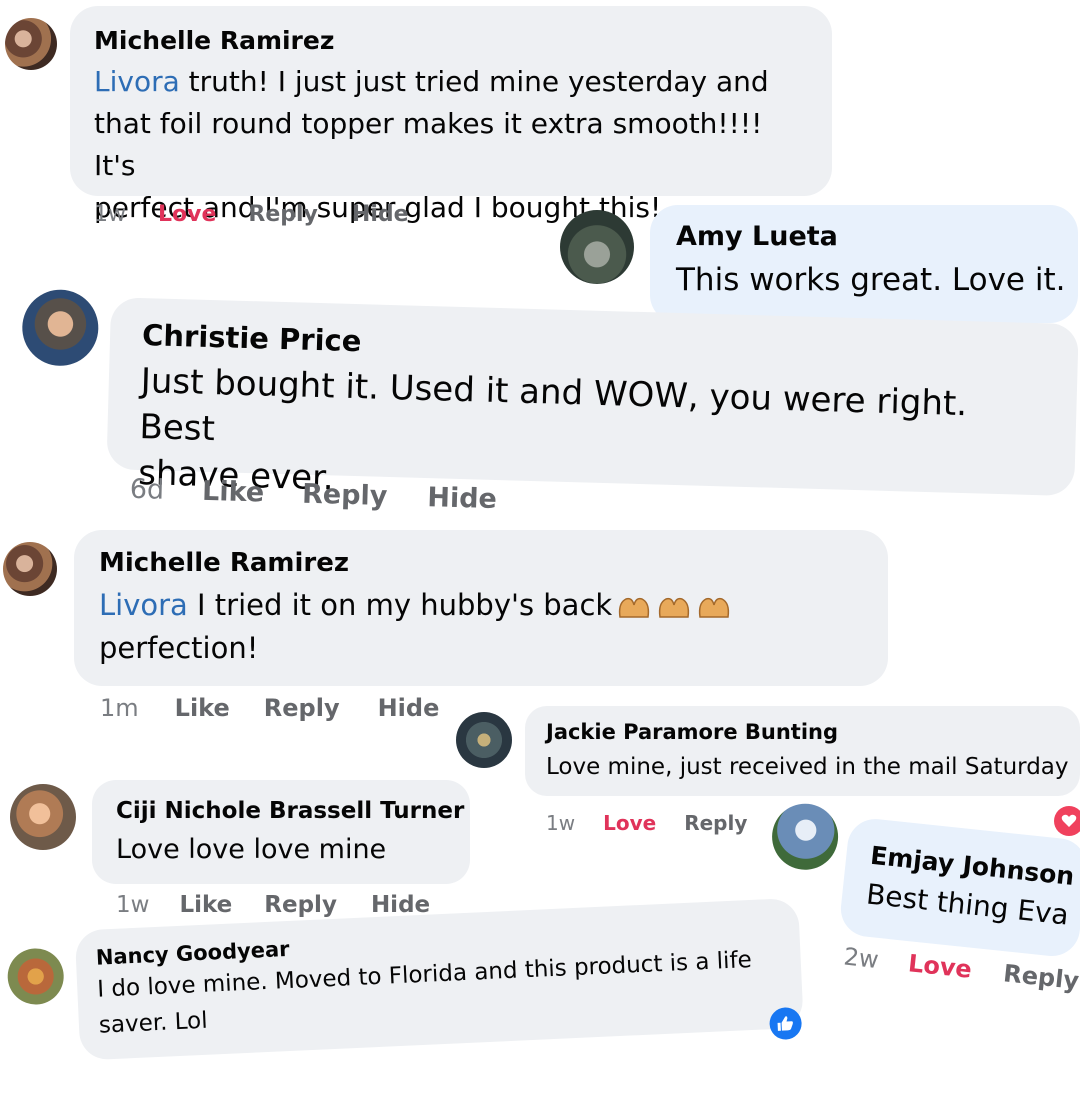  I want to click on avatar, so click(35, 976).